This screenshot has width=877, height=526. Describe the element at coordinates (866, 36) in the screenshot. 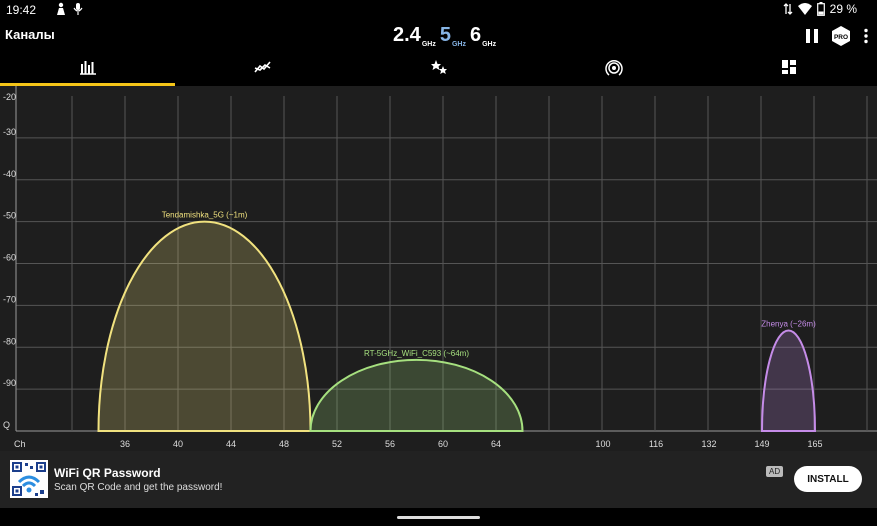

I see `more-vert-icon` at that location.